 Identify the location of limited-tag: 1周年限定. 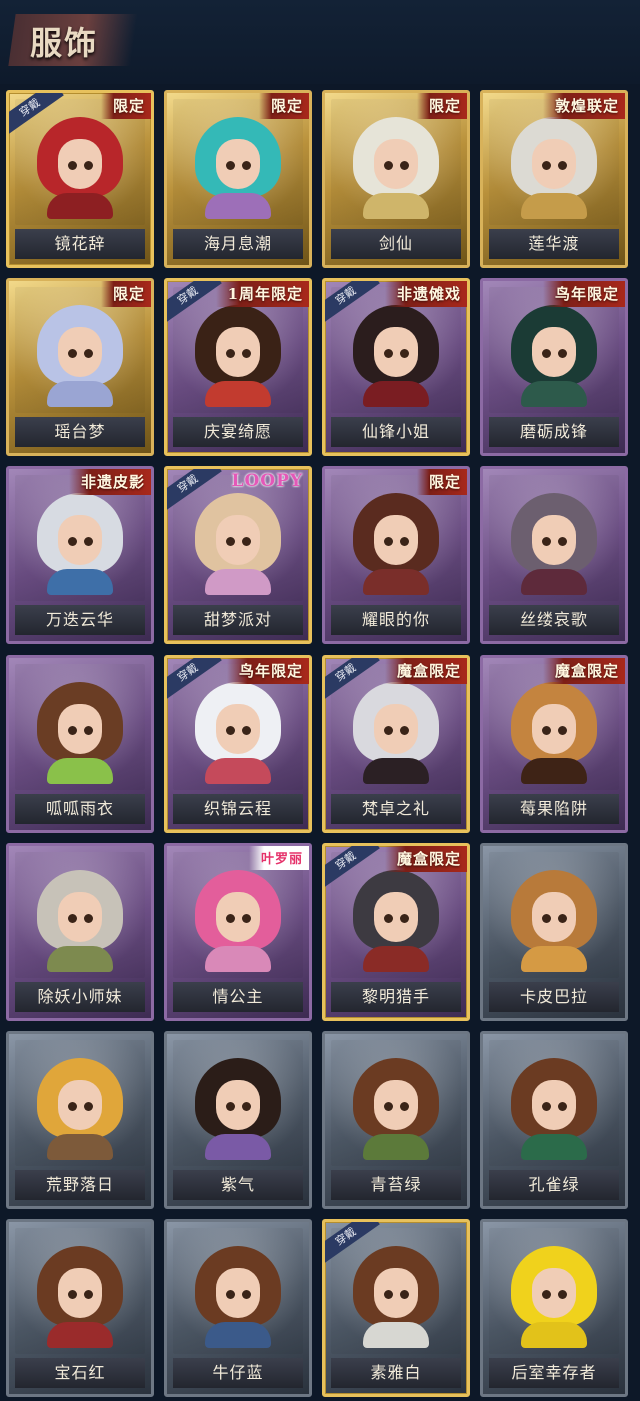
(262, 294).